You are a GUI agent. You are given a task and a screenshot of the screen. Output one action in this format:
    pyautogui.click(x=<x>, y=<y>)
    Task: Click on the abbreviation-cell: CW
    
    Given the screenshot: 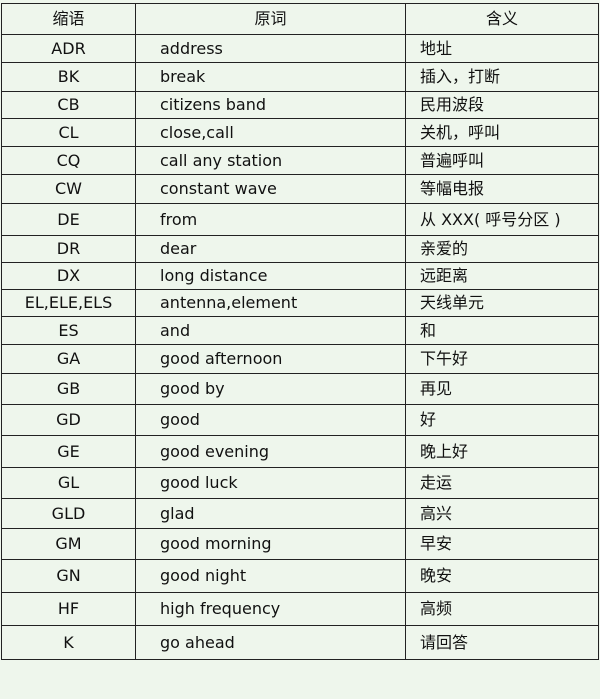 What is the action you would take?
    pyautogui.click(x=68, y=189)
    